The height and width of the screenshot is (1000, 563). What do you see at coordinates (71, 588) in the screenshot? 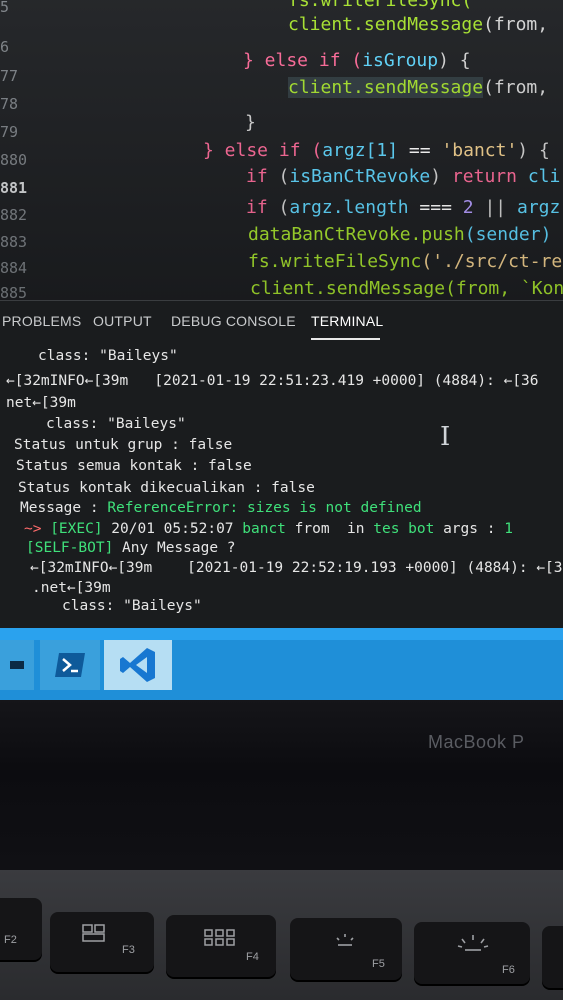
I see `terminal-line: .net←[39m` at bounding box center [71, 588].